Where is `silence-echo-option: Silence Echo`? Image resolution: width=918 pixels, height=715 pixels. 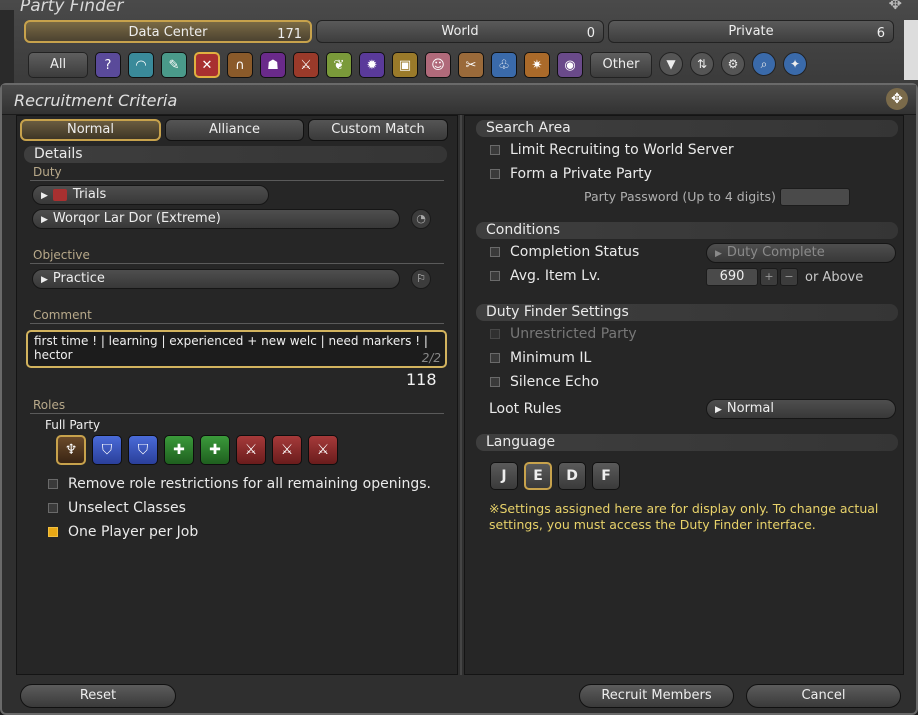
silence-echo-option: Silence Echo is located at coordinates (544, 382).